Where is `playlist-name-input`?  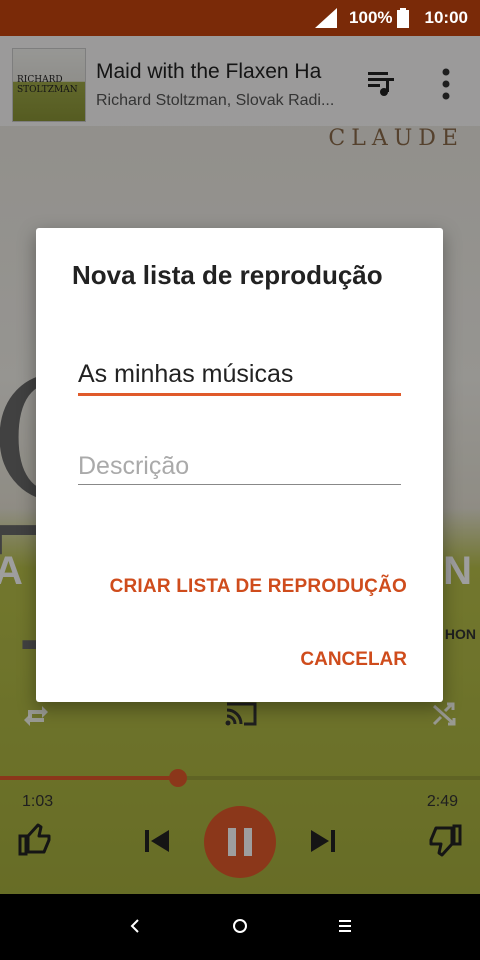 playlist-name-input is located at coordinates (239, 374).